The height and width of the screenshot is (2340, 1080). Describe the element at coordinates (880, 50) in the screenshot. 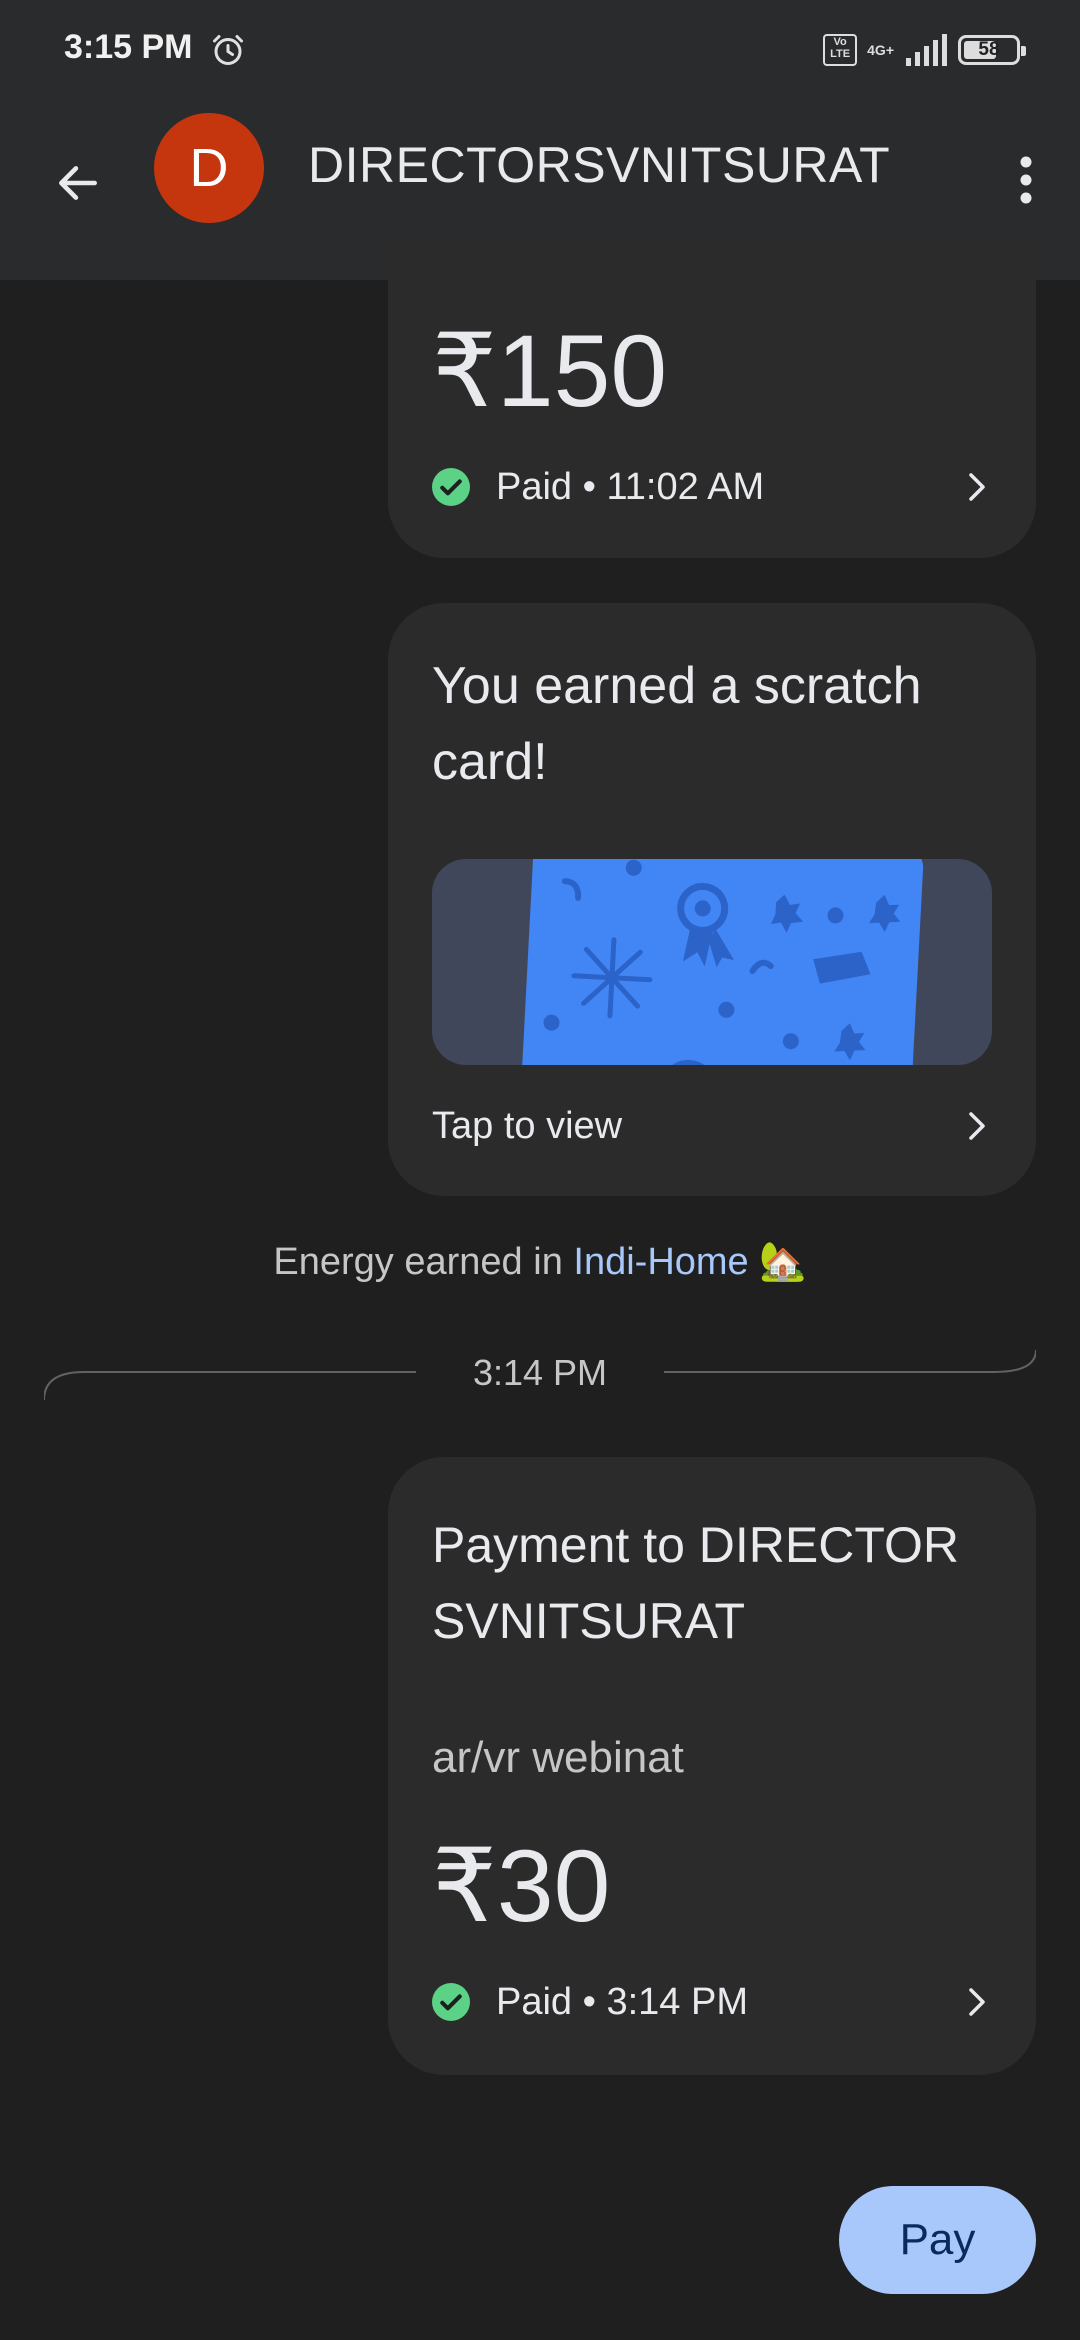

I see `network-type: 4G+` at that location.